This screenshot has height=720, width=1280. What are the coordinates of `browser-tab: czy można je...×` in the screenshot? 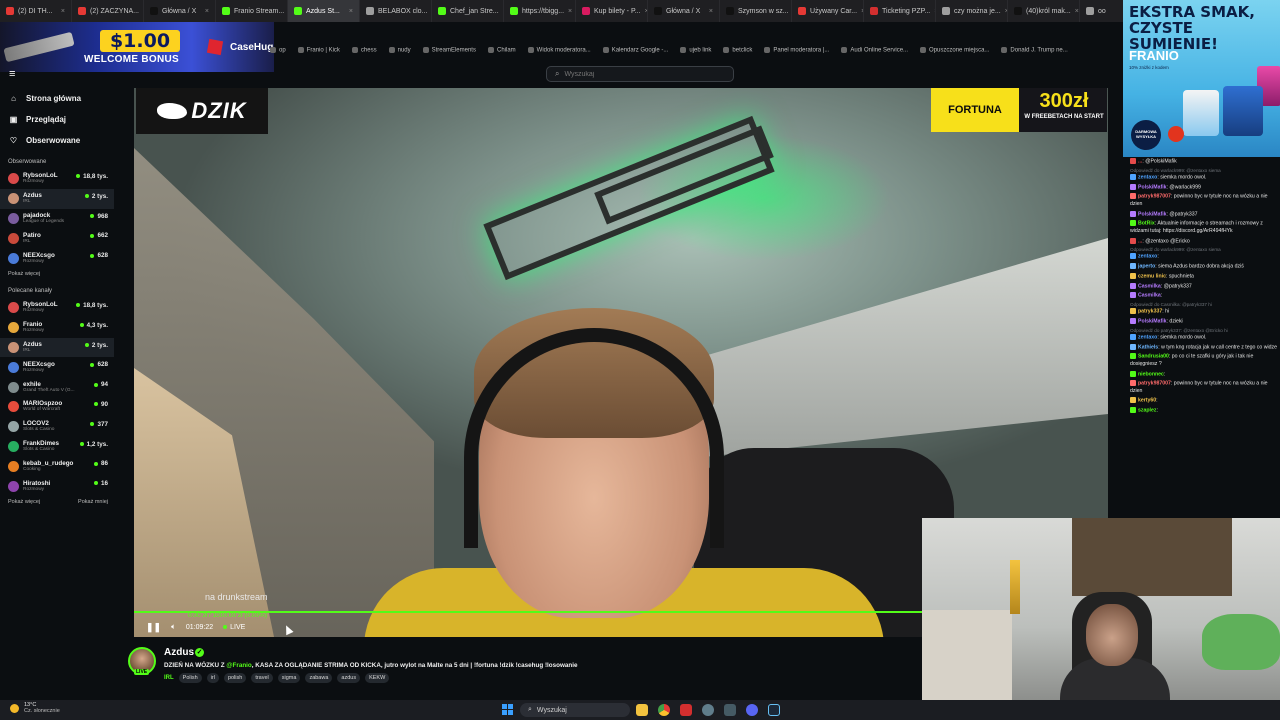 It's located at (972, 11).